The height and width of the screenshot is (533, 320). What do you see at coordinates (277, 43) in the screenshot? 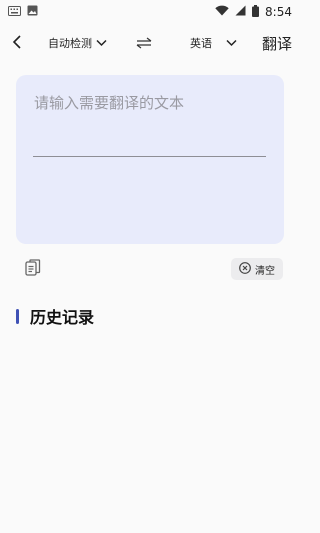
I see `translate-button: 翻译` at bounding box center [277, 43].